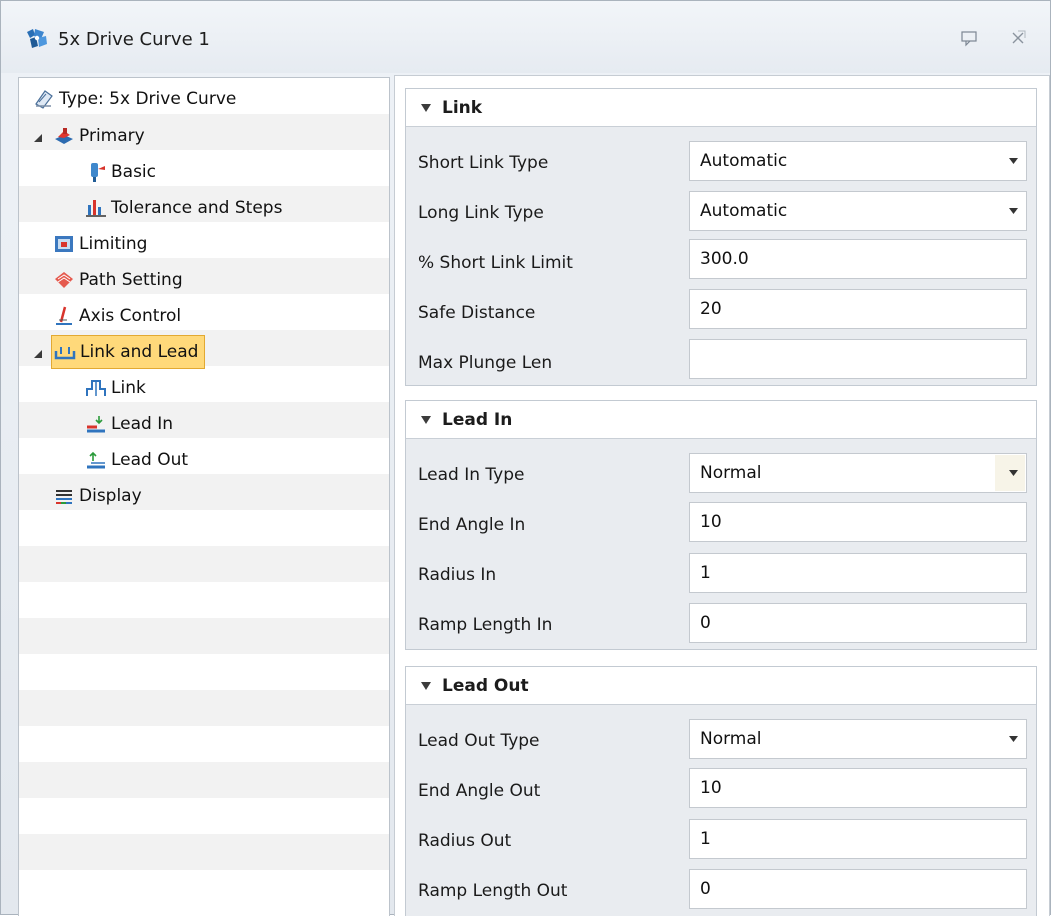 This screenshot has height=916, width=1051. I want to click on tree-item-axis-control: Axis Control, so click(117, 316).